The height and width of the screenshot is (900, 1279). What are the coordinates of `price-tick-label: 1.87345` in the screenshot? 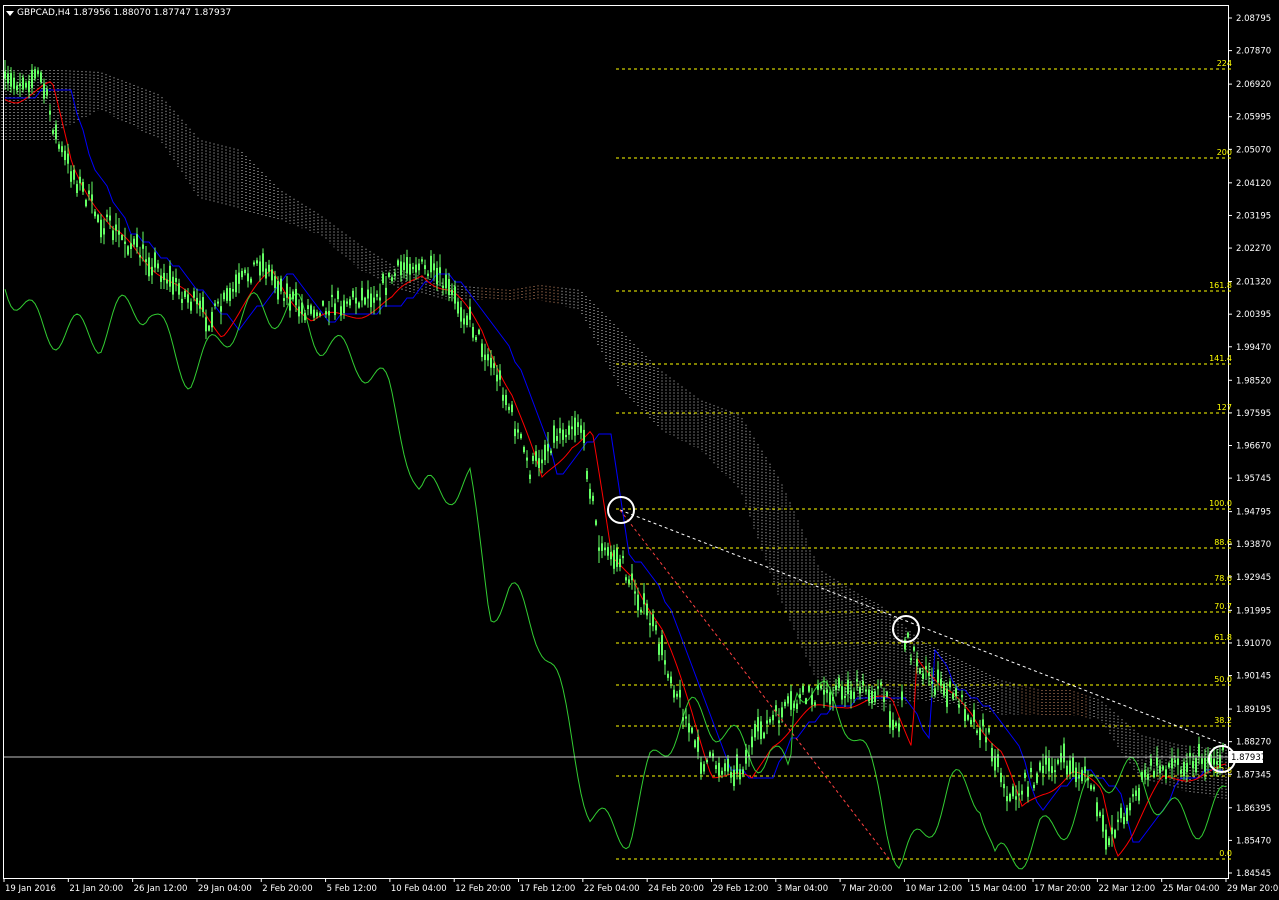 It's located at (1253, 775).